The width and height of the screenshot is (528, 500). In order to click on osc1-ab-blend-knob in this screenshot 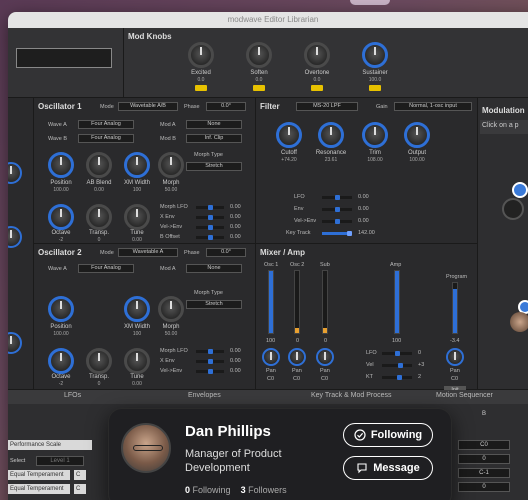, I will do `click(99, 165)`.